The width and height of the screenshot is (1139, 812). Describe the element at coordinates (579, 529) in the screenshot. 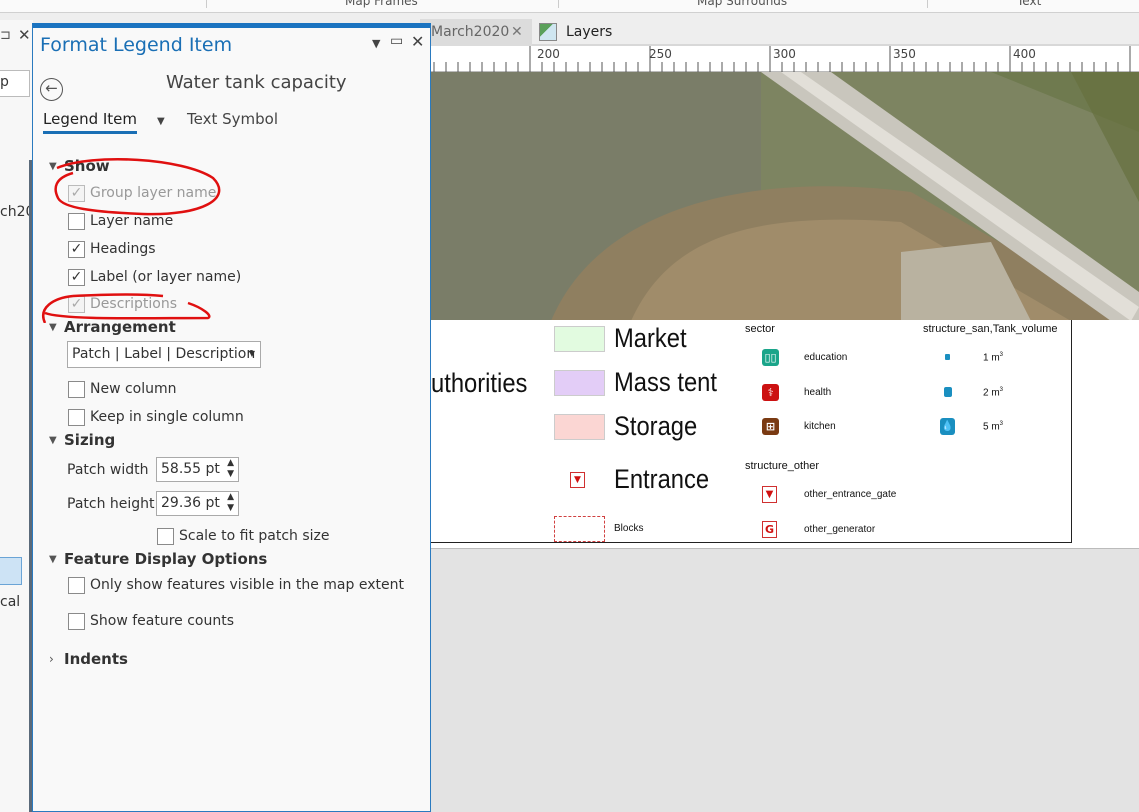

I see `patch-blocks` at that location.